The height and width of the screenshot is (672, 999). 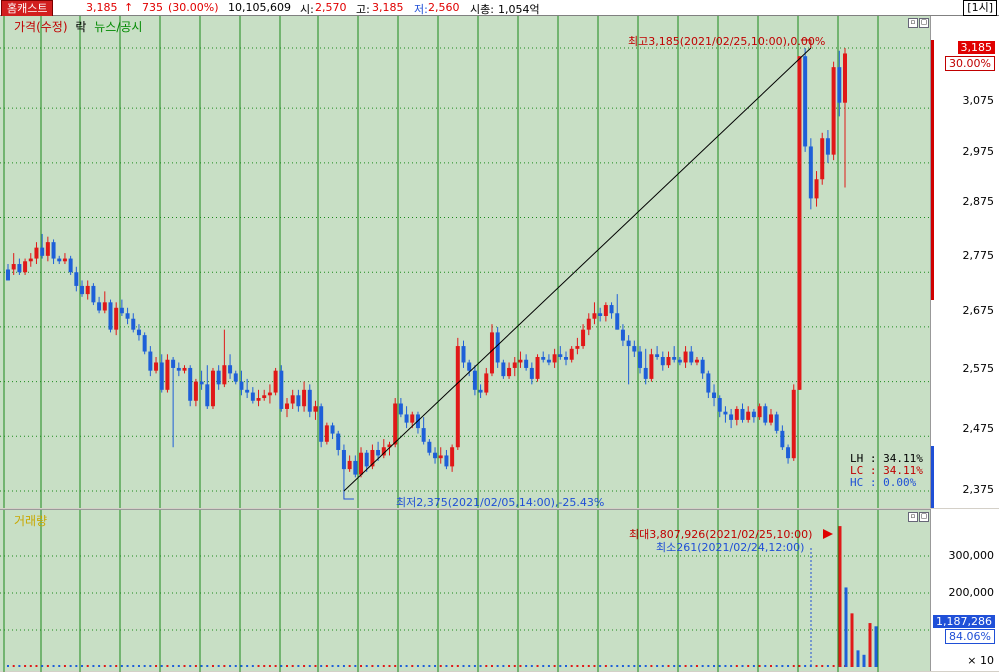 I want to click on interval-selector: [1시], so click(x=980, y=8).